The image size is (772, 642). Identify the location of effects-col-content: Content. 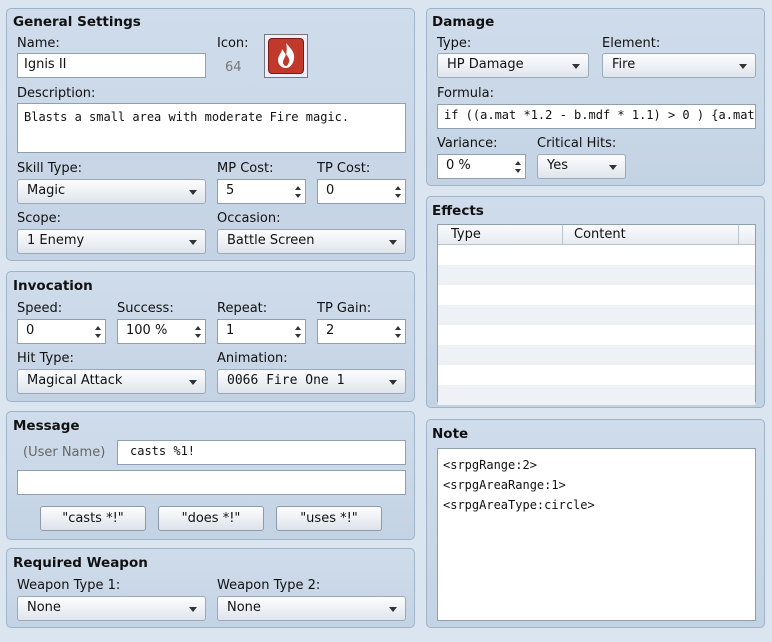
(600, 234).